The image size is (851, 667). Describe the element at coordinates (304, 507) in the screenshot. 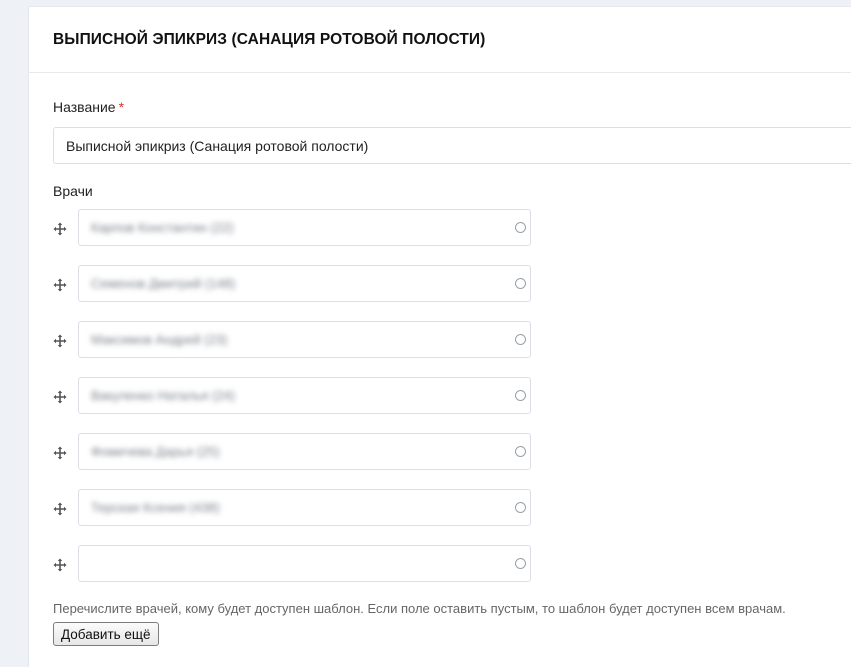

I see `doctor-select: Терская Ксения (438)` at that location.